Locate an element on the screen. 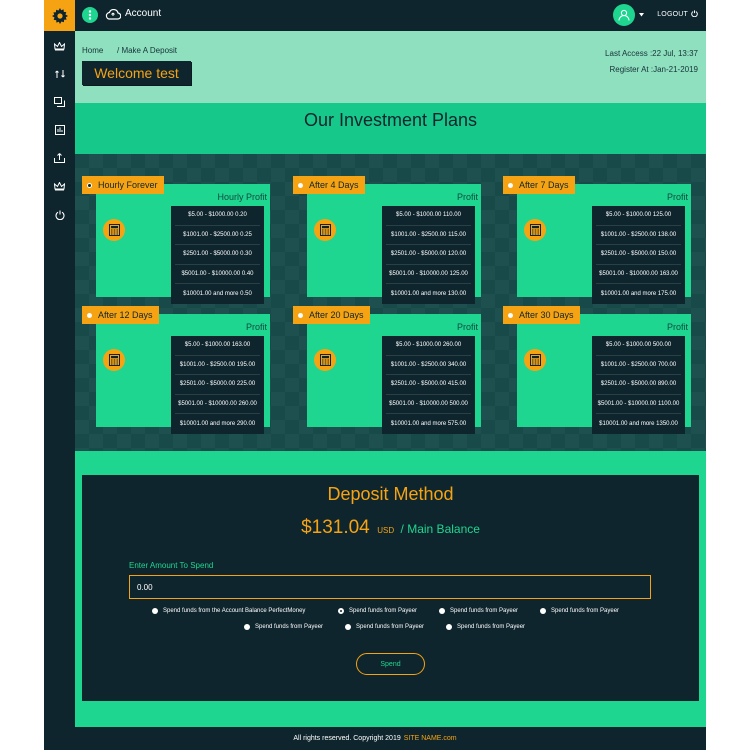 This screenshot has height=750, width=750. rate-row: $5.00 - $1000.00 500.00 is located at coordinates (638, 346).